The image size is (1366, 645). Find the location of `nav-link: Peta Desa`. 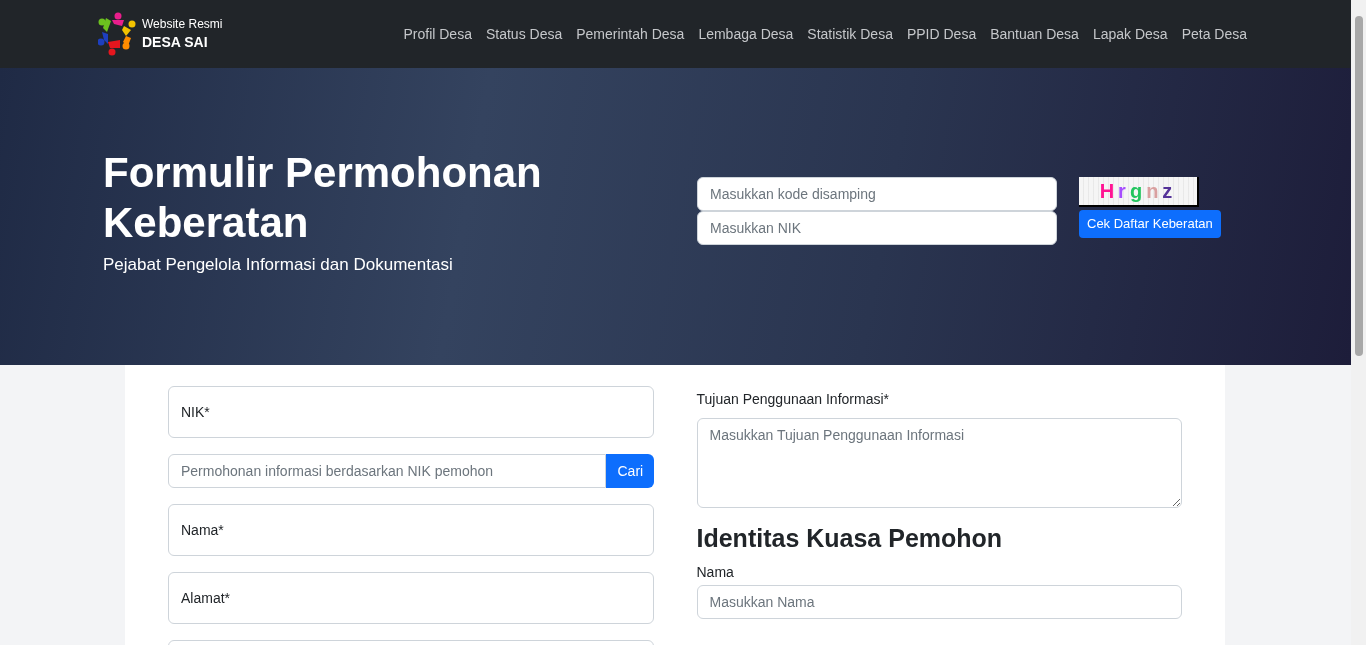

nav-link: Peta Desa is located at coordinates (1214, 34).